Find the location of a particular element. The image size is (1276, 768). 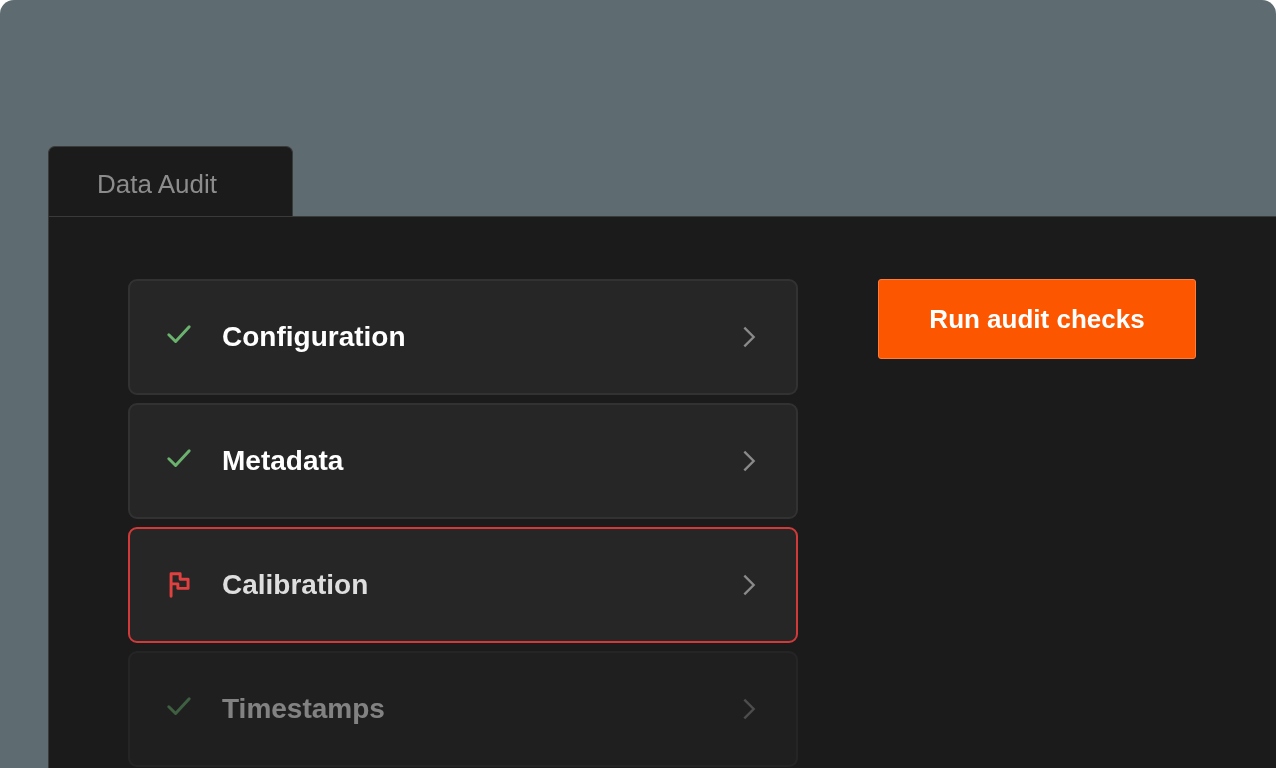

check-item: Calibration is located at coordinates (463, 585).